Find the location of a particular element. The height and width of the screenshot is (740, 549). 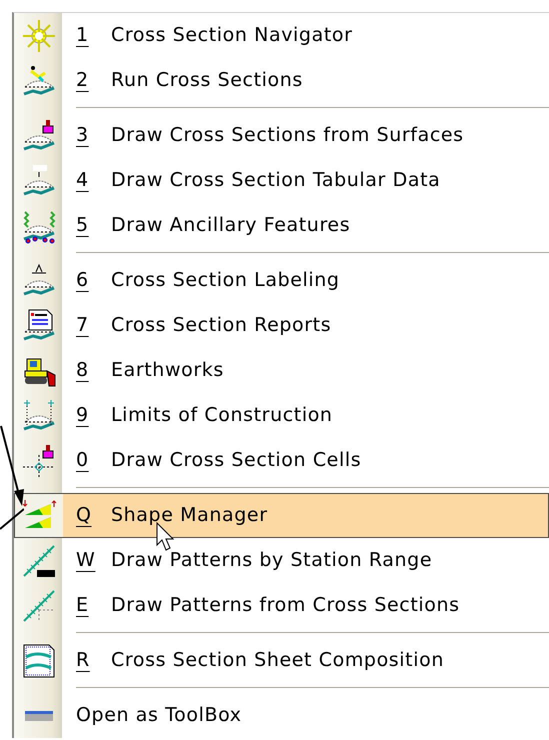

menu-item: 9 Limits of Construction is located at coordinates (281, 415).